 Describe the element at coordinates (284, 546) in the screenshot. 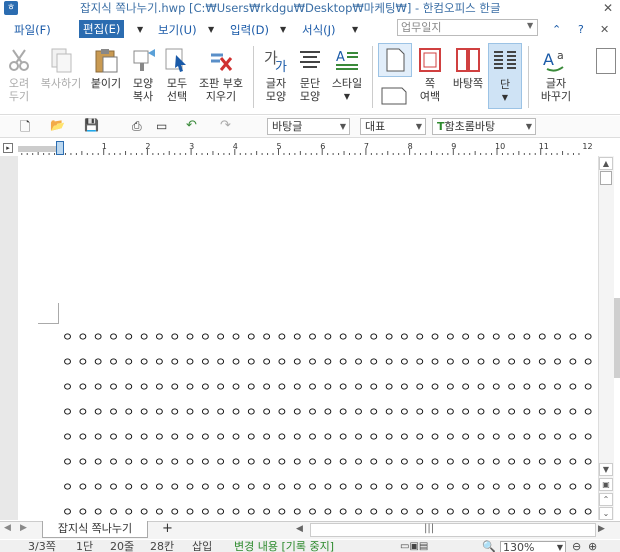

I see `status-track-changes: 변경 내용 [기록 중지]` at that location.